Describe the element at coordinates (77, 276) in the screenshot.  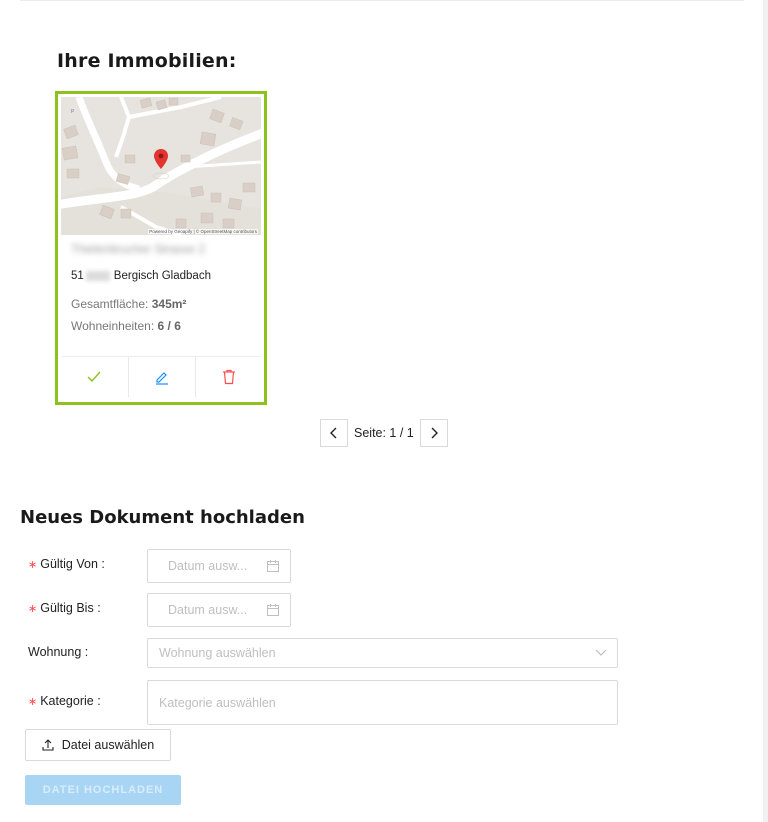
I see `property-zip-prefix: 51` at that location.